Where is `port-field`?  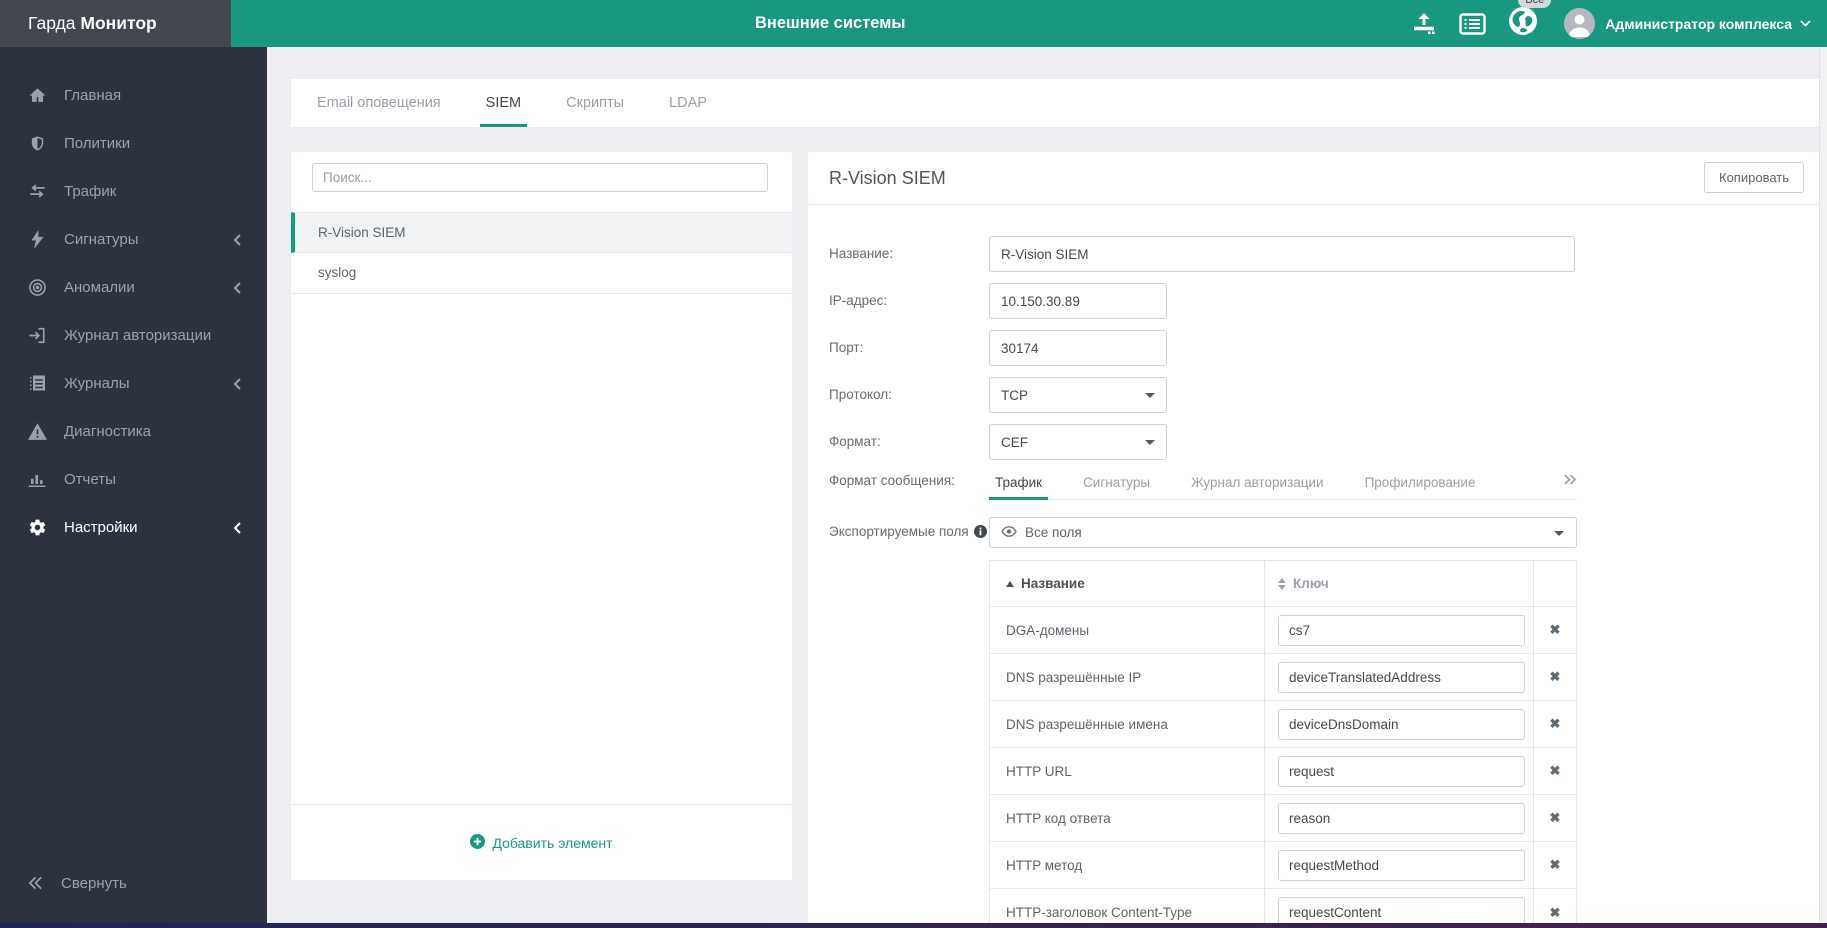 port-field is located at coordinates (1078, 348).